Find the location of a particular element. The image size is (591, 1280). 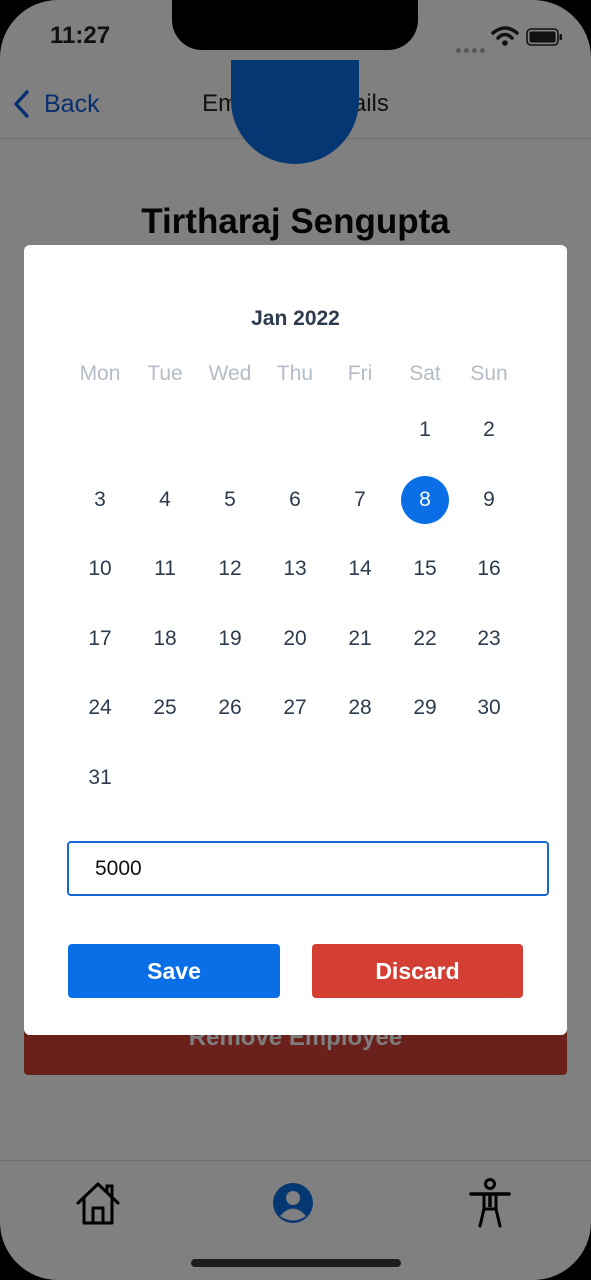

calendar-day: 20 is located at coordinates (295, 639).